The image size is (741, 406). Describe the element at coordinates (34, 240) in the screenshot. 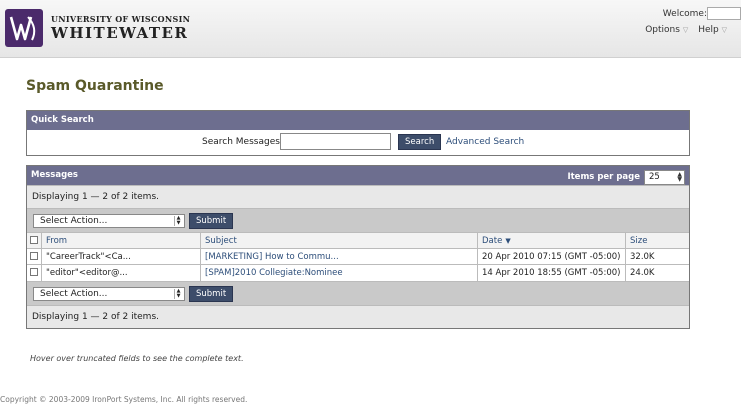

I see `select-all-checkbox` at that location.